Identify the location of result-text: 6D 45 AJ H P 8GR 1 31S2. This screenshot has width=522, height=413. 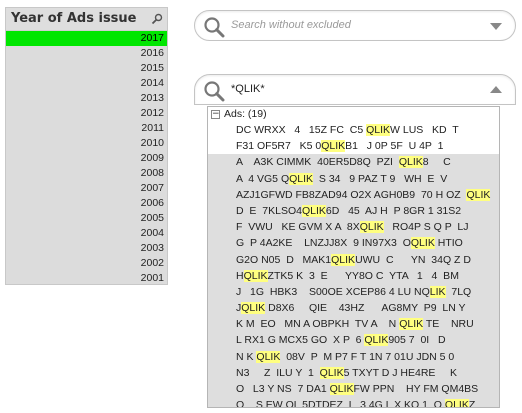
(393, 210).